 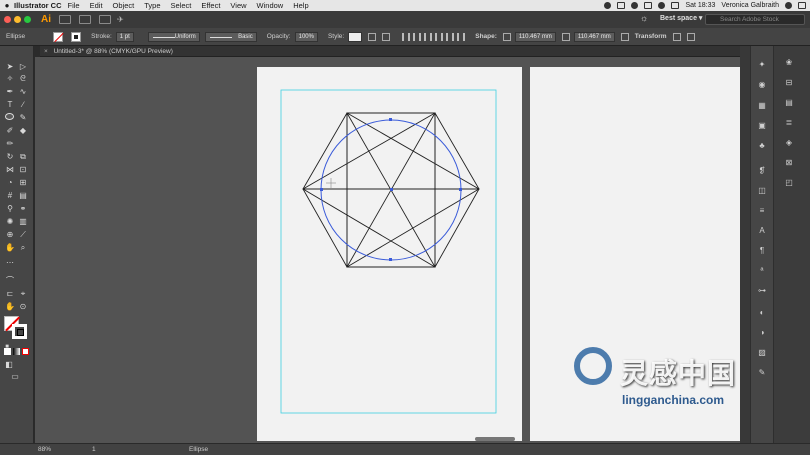 What do you see at coordinates (621, 5) in the screenshot?
I see `dropbox-icon` at bounding box center [621, 5].